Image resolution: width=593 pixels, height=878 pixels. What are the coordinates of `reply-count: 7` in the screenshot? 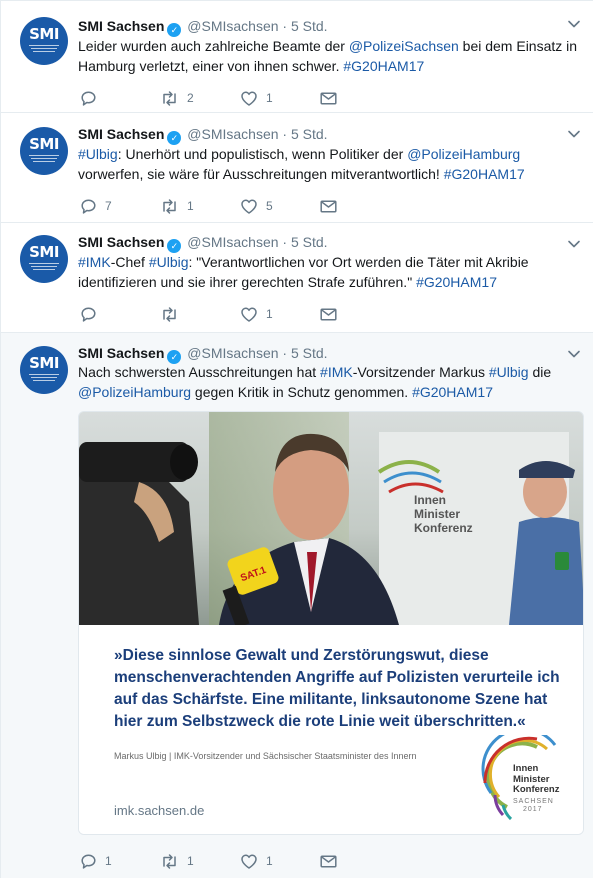 It's located at (108, 206).